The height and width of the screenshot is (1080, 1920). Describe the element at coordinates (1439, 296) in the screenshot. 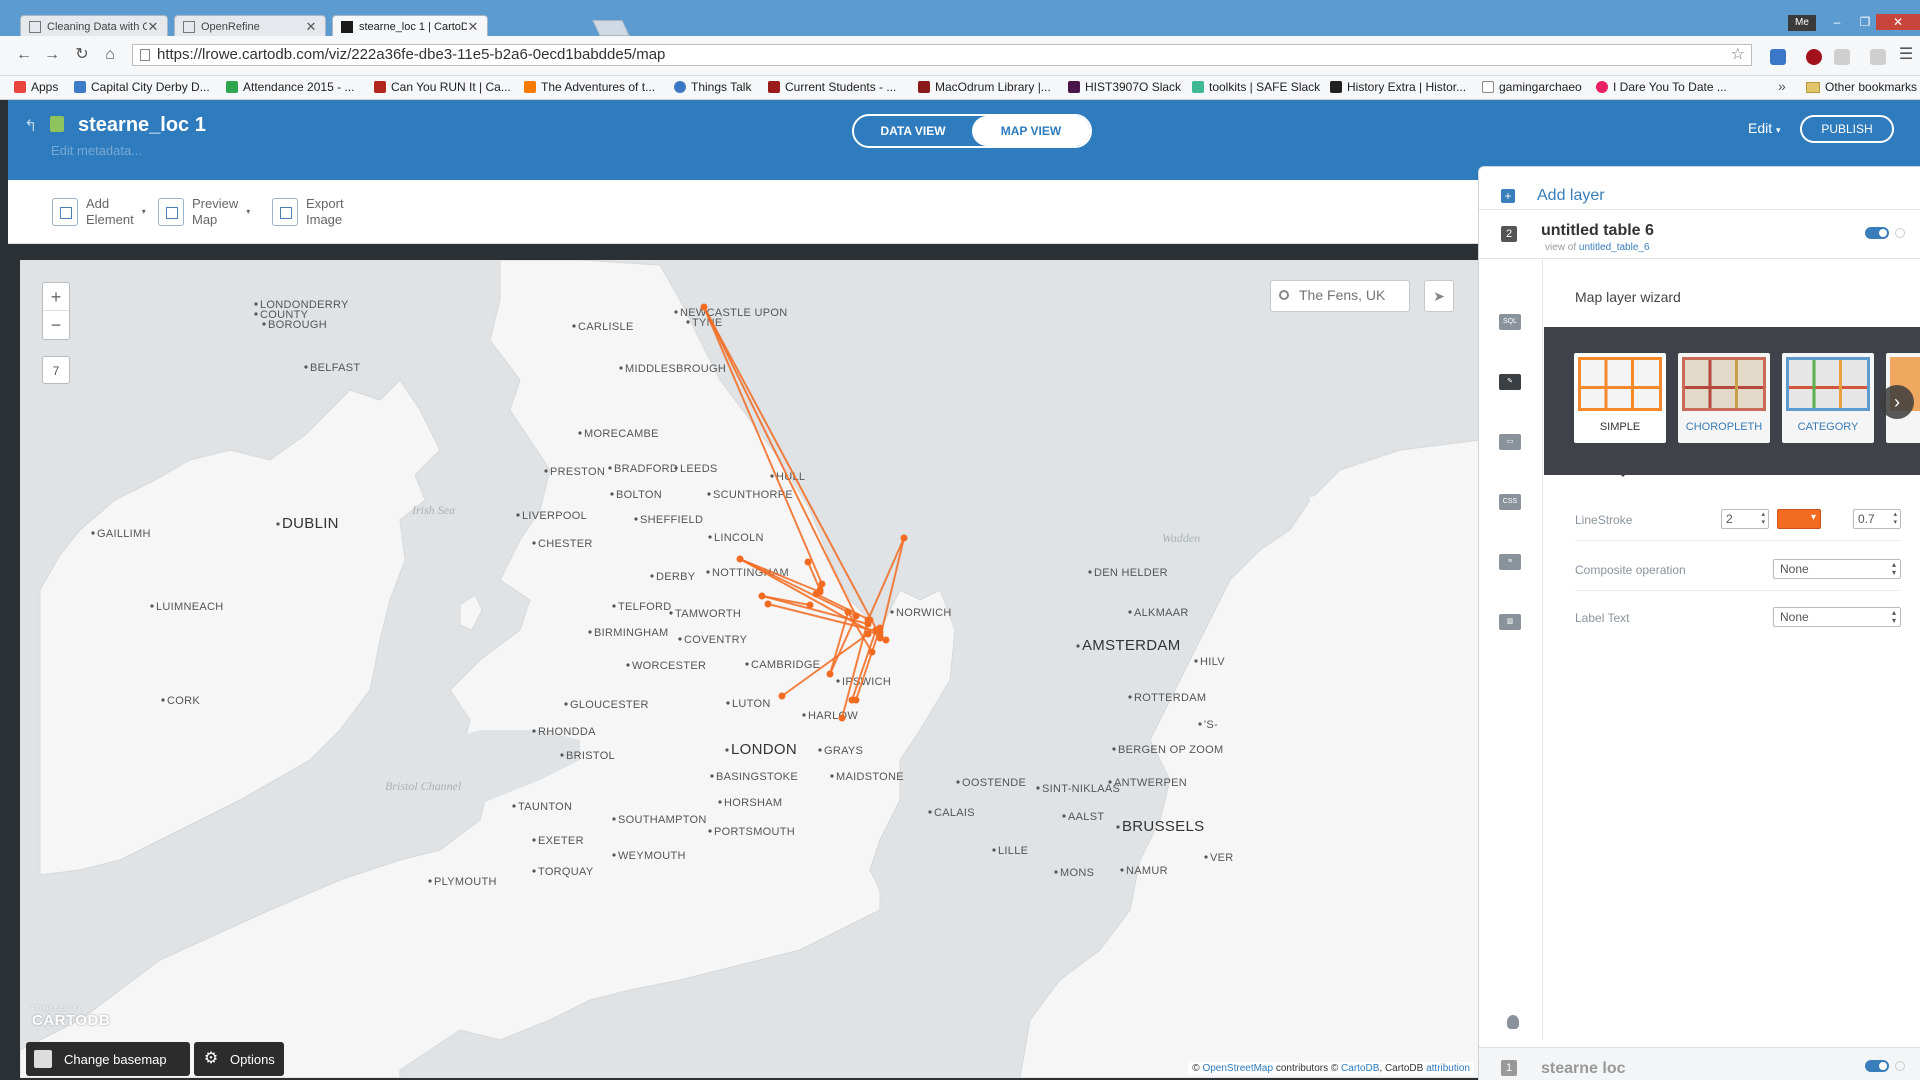

I see `share-button: ➤` at that location.